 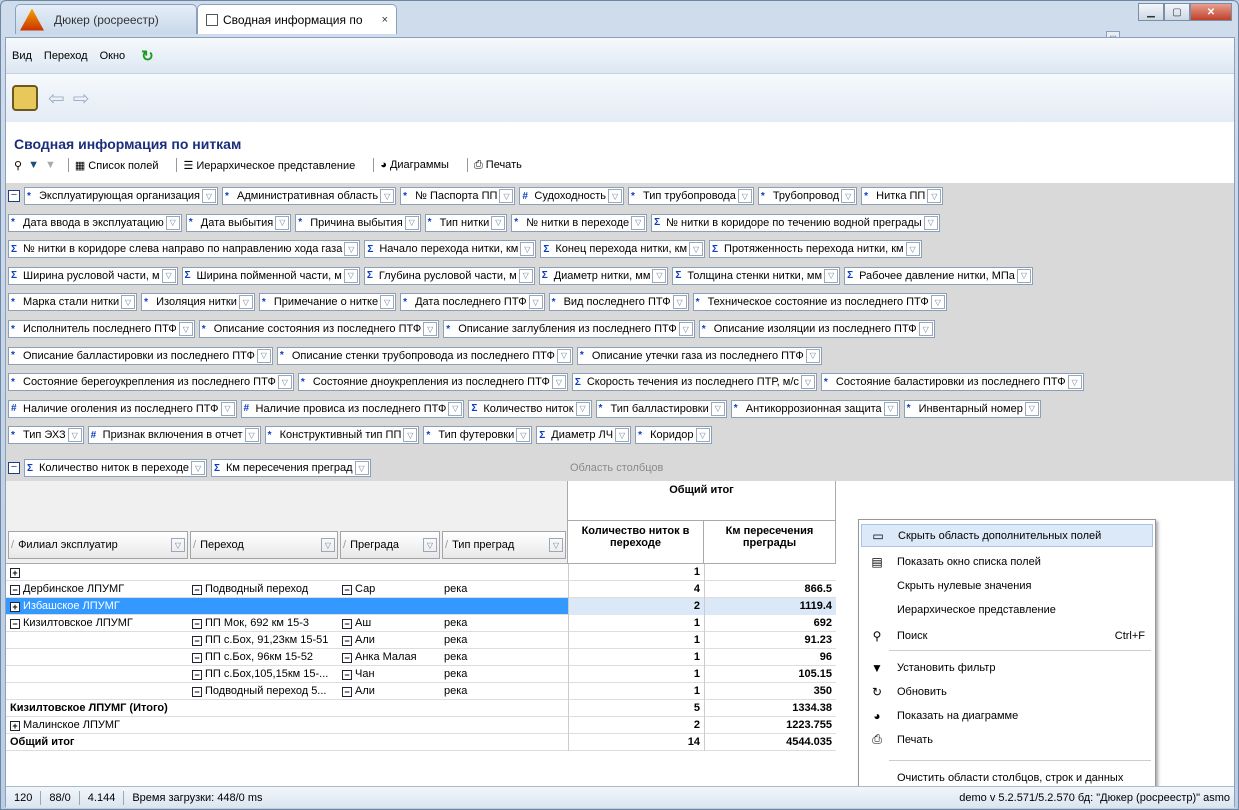 I want to click on filter-field: * Вид последнего ПТФ ▽, so click(x=618, y=302).